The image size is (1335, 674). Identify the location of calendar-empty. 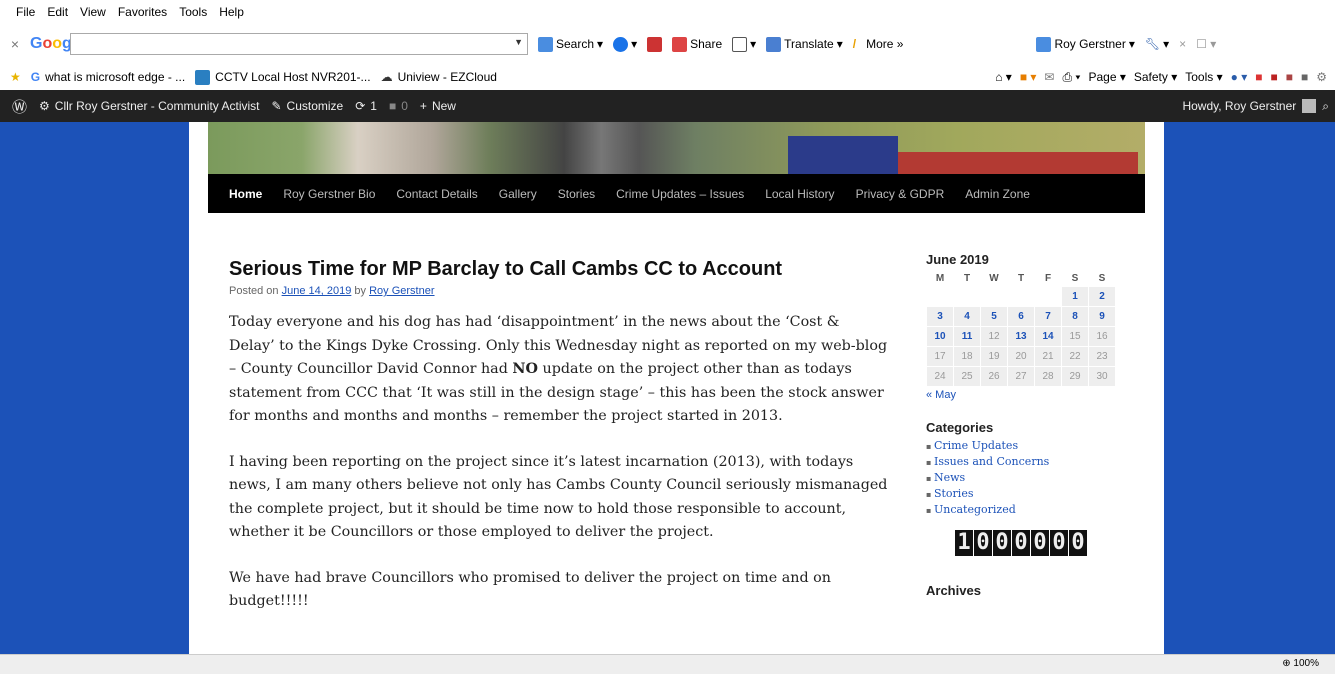
(940, 296).